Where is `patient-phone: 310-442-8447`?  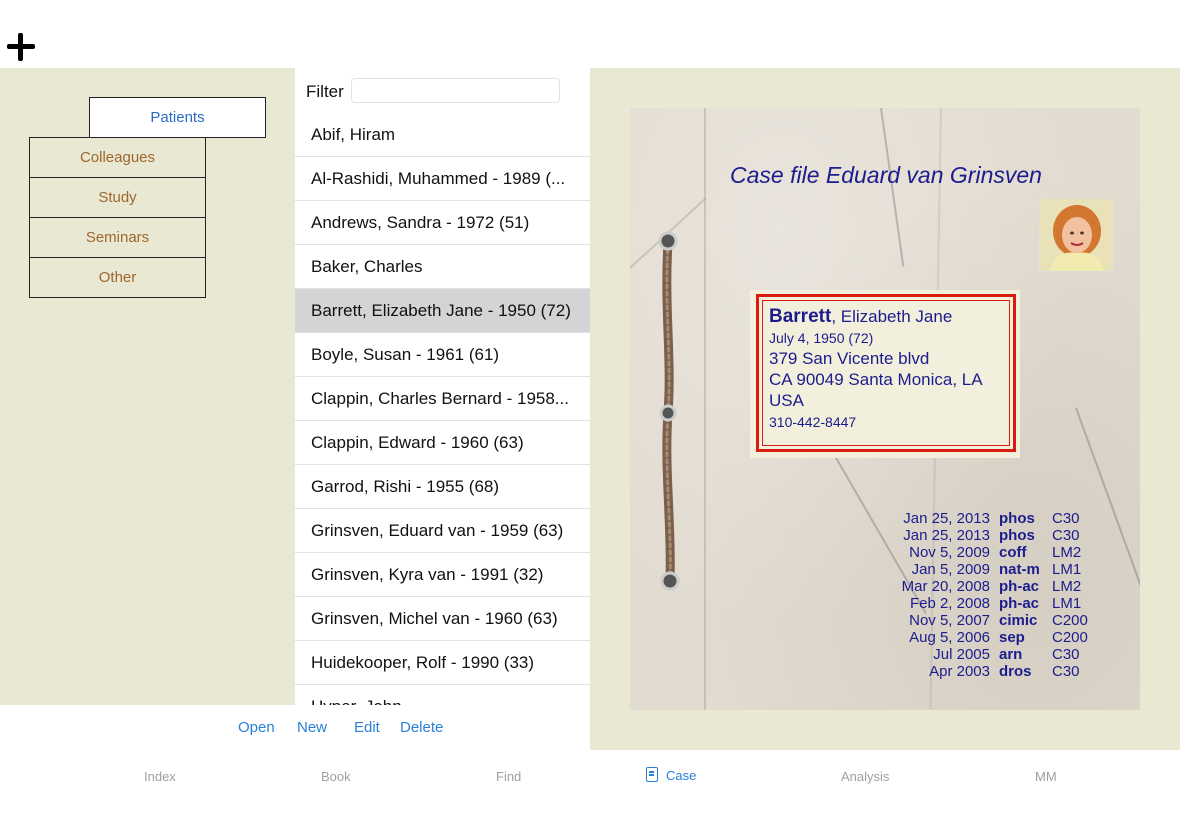 patient-phone: 310-442-8447 is located at coordinates (813, 422).